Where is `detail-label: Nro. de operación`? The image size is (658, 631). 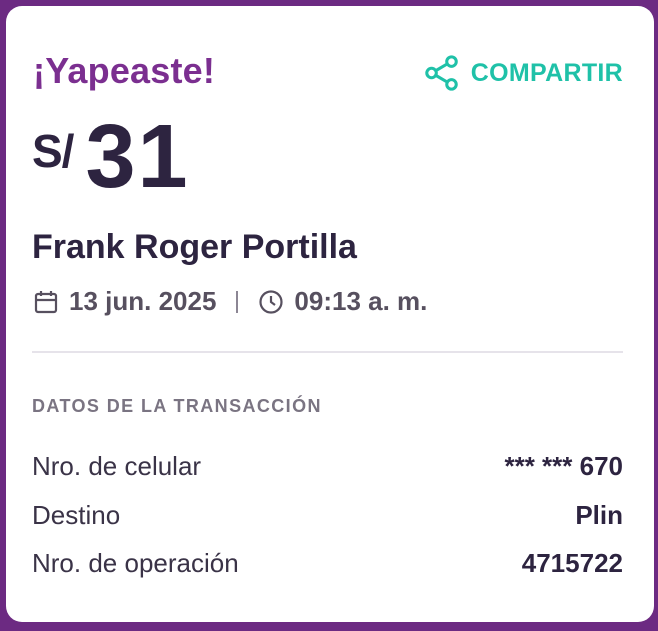 detail-label: Nro. de operación is located at coordinates (135, 563).